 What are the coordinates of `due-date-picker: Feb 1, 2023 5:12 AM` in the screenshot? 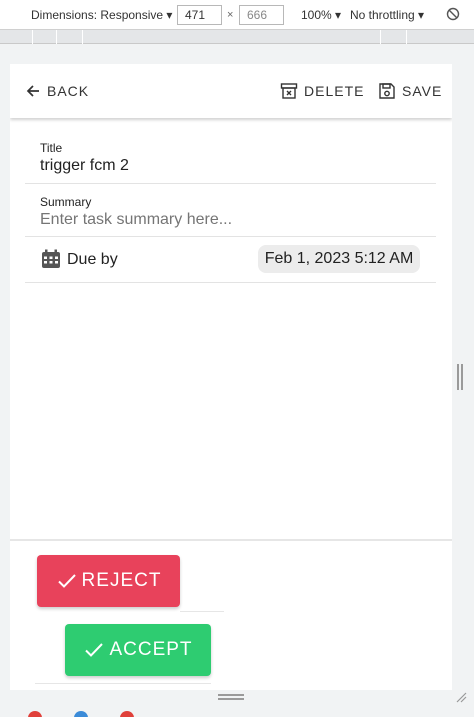 It's located at (339, 259).